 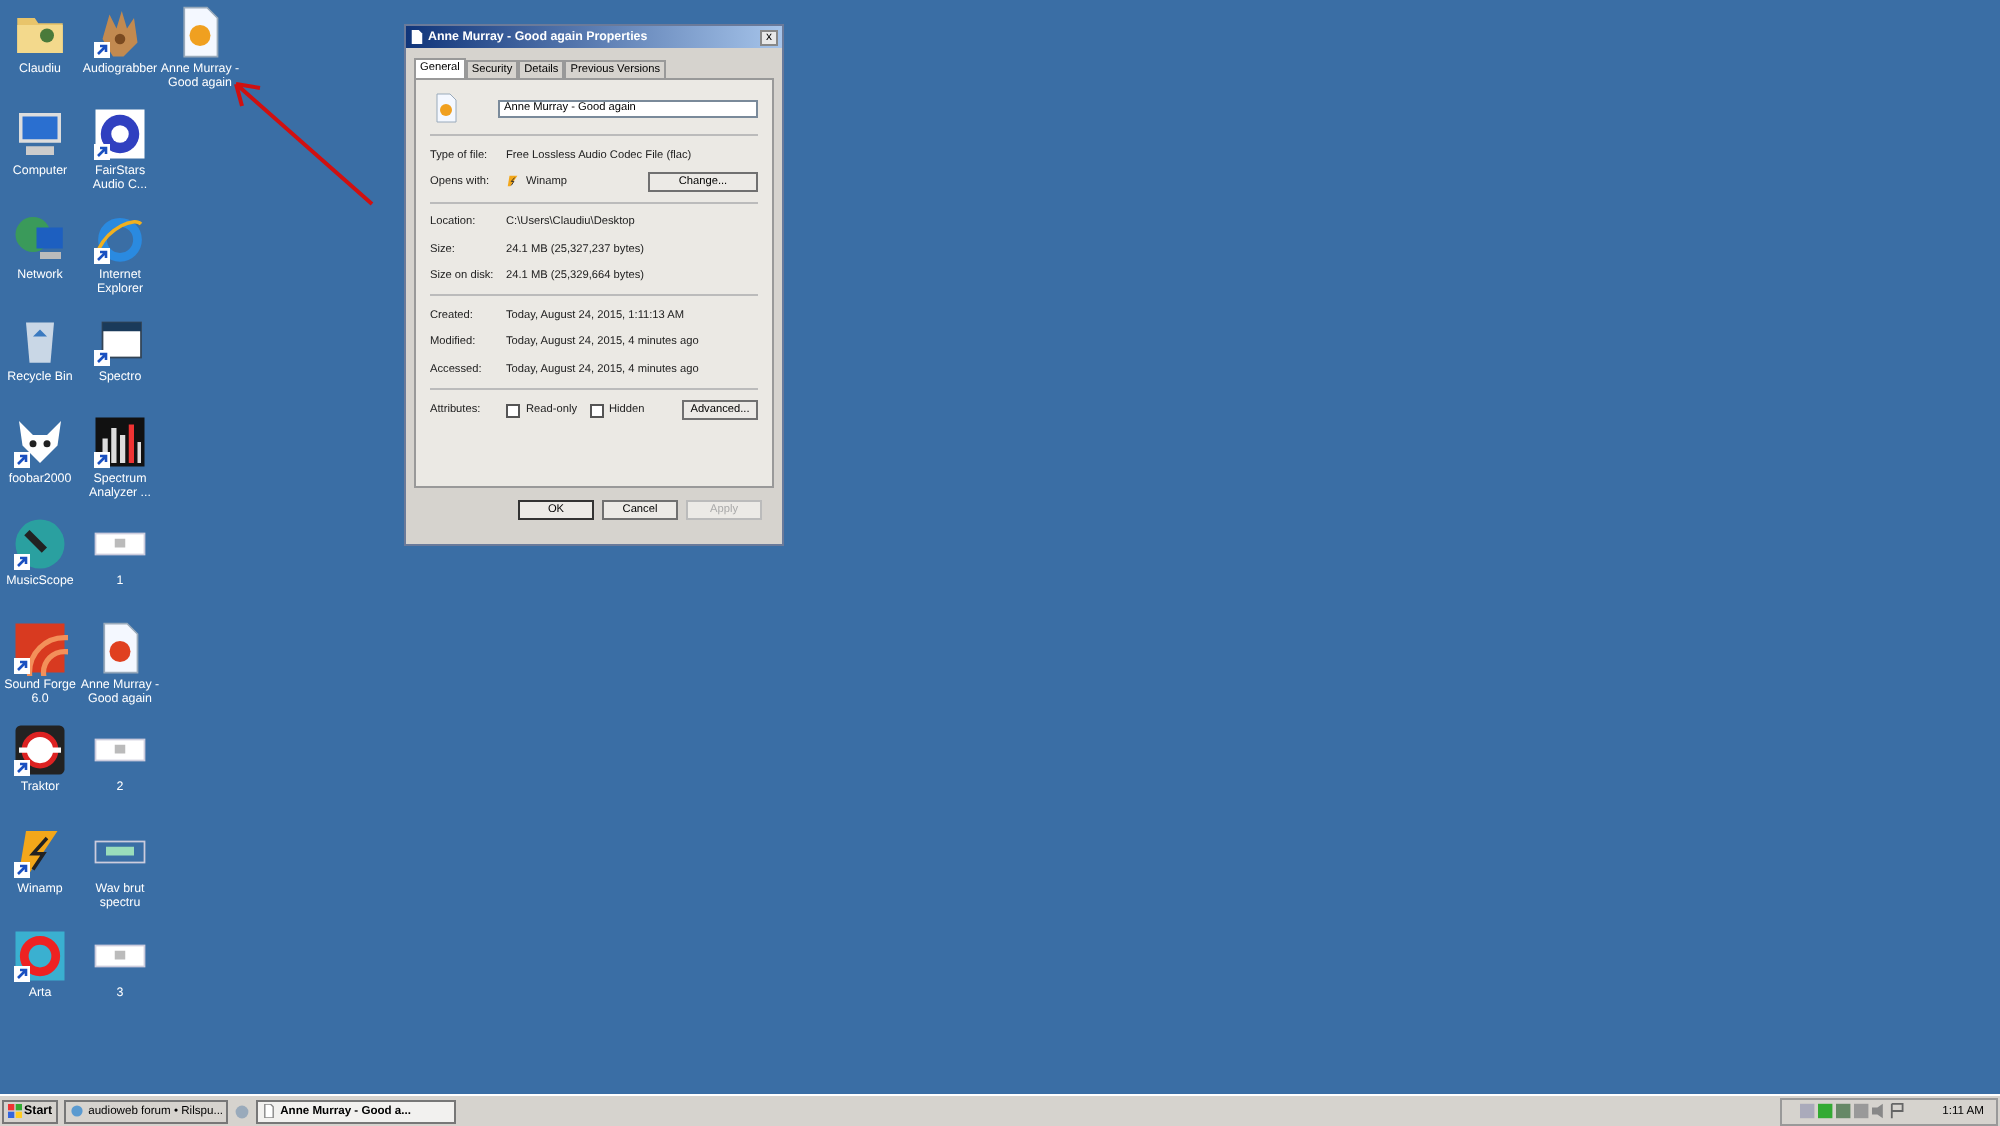 What do you see at coordinates (77, 1111) in the screenshot?
I see `browser-icon` at bounding box center [77, 1111].